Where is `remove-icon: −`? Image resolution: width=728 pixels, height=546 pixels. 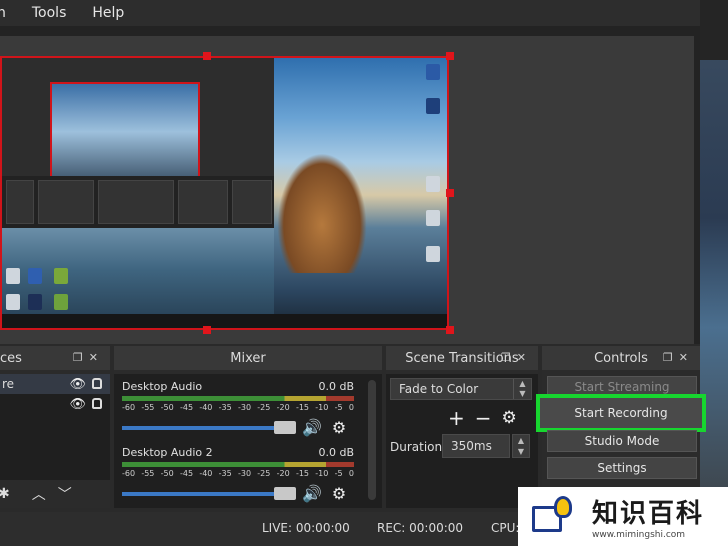
remove-icon: − is located at coordinates (483, 418).